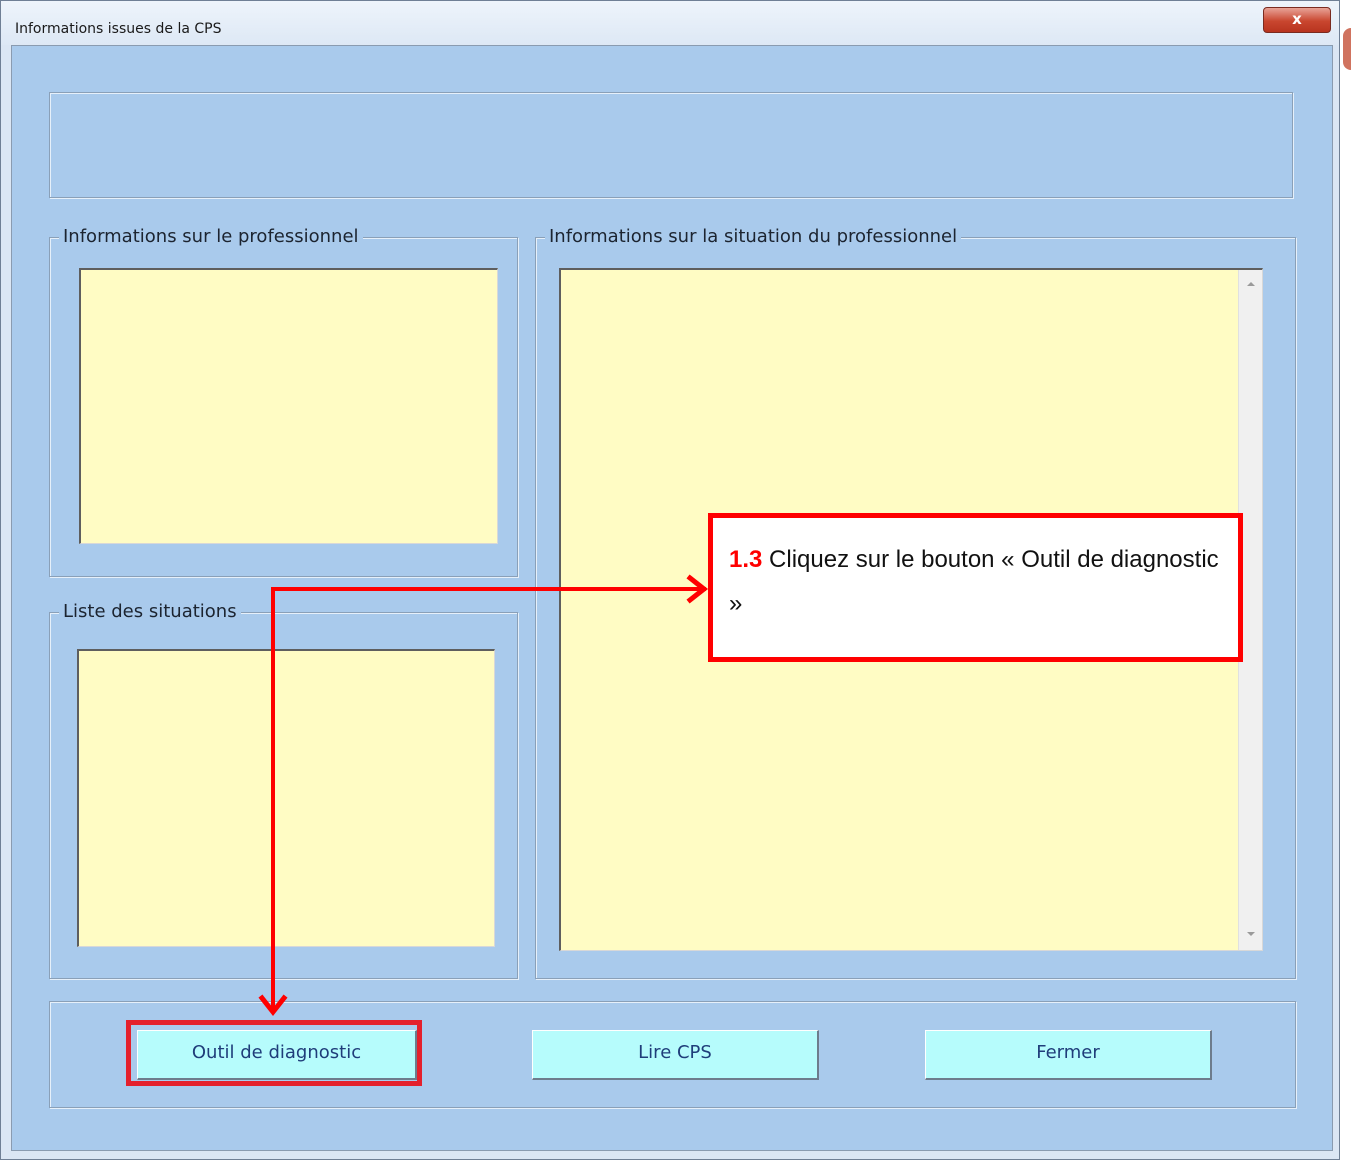  Describe the element at coordinates (746, 559) in the screenshot. I see `step-number: 1.3` at that location.